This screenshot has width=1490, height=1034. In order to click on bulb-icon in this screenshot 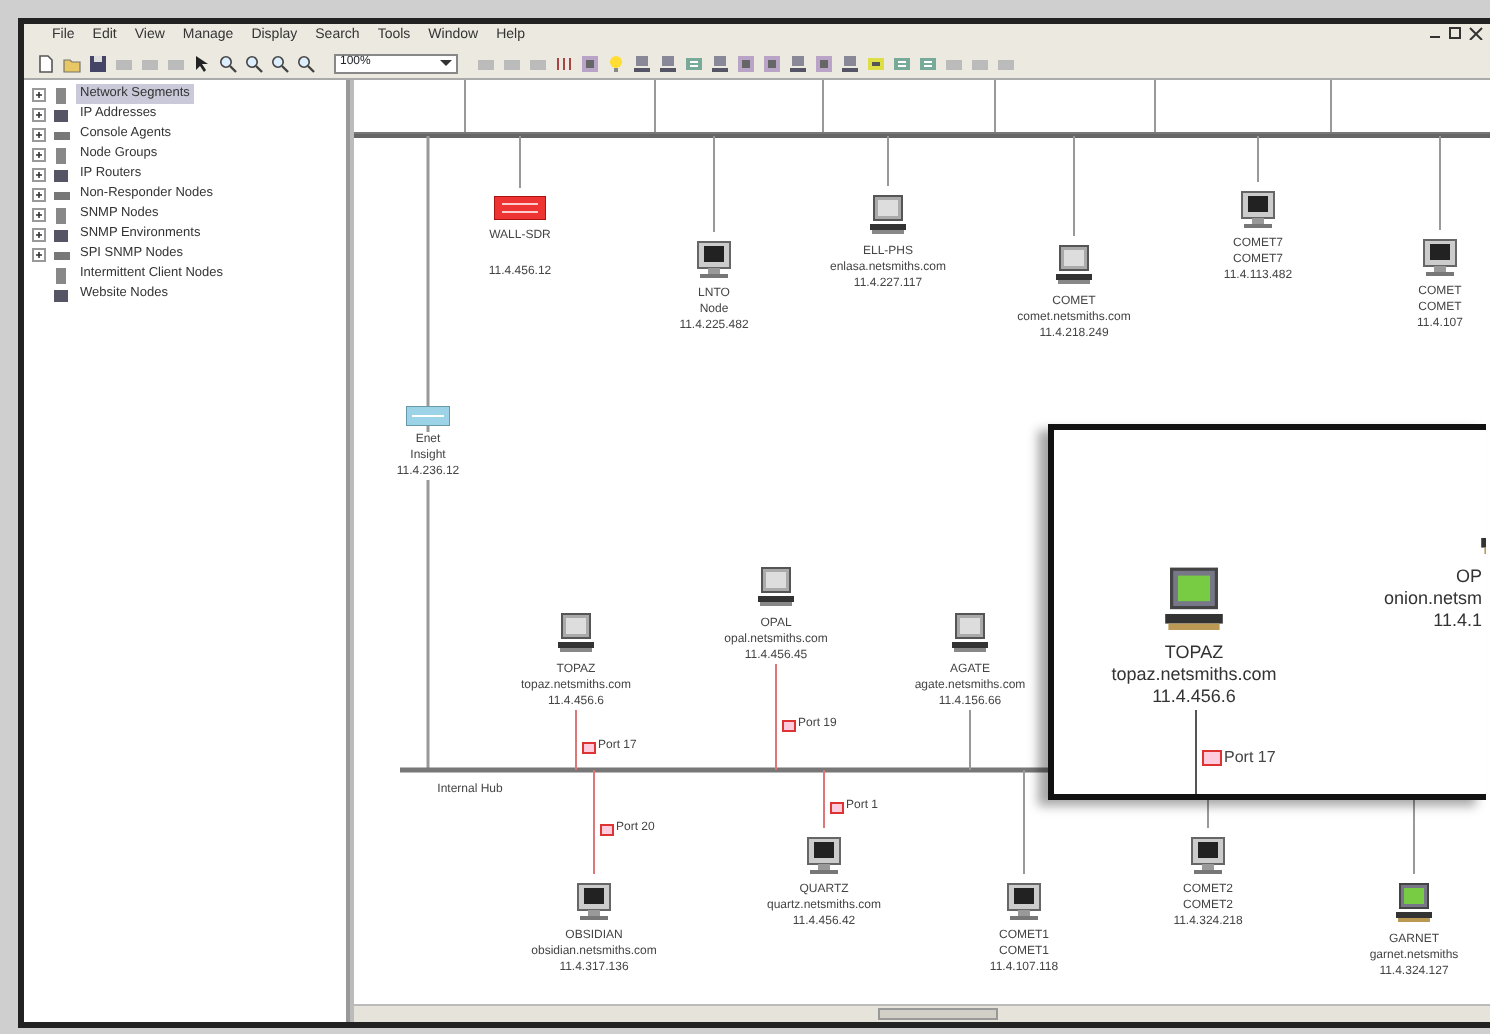, I will do `click(616, 63)`.